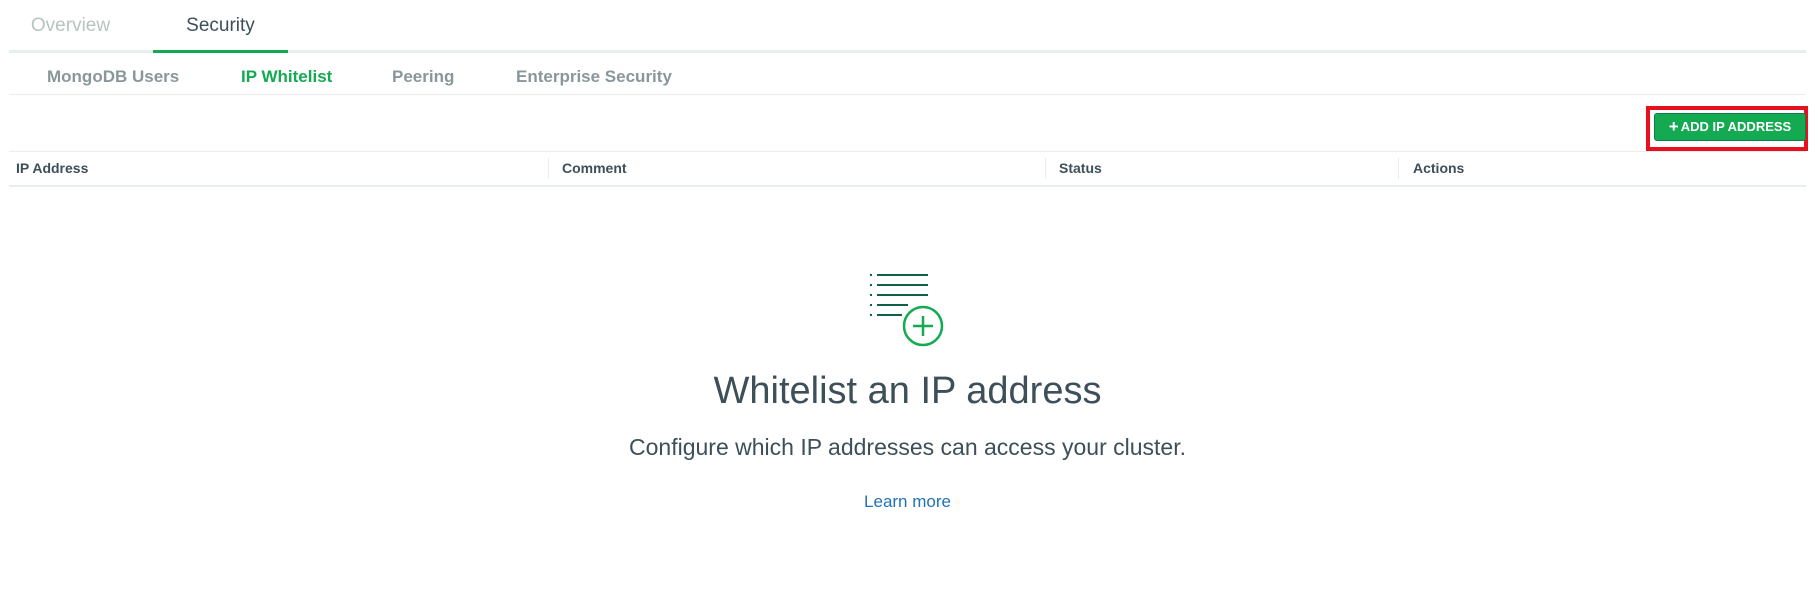 The image size is (1815, 614). I want to click on tab-overview: Overview, so click(70, 25).